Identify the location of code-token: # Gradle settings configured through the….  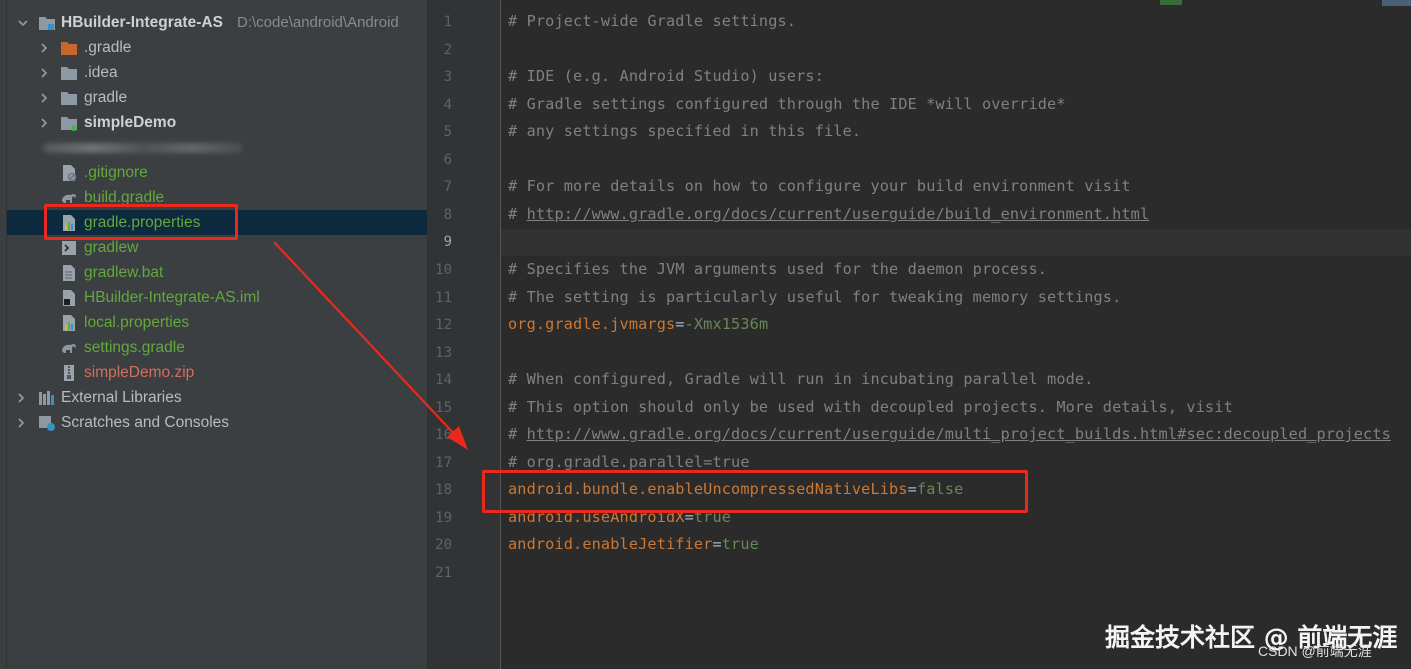
(787, 103).